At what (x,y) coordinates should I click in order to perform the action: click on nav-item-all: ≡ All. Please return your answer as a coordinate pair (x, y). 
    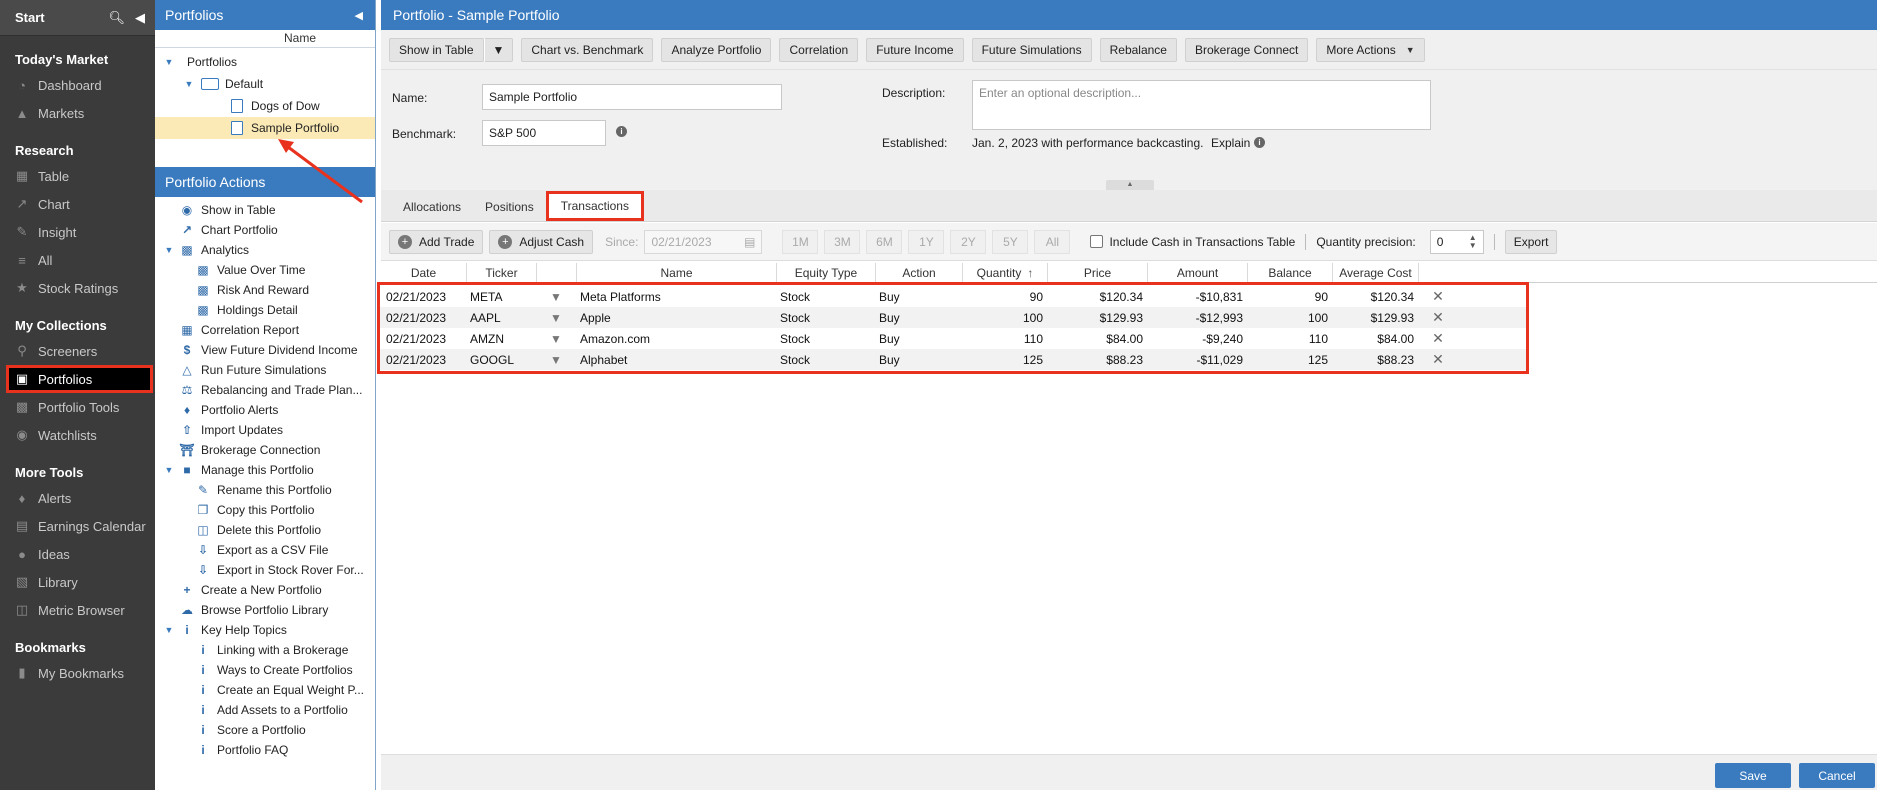
    Looking at the image, I should click on (77, 260).